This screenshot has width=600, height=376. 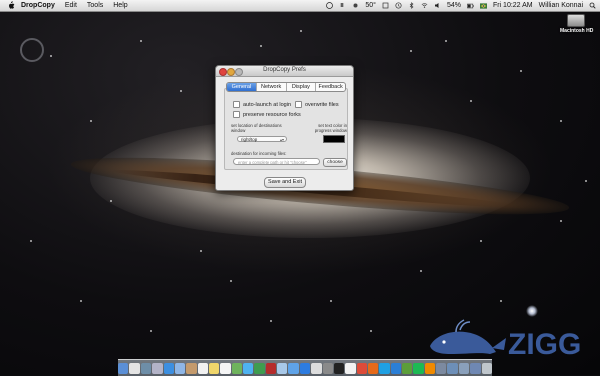 I want to click on text-color-swatch, so click(x=334, y=139).